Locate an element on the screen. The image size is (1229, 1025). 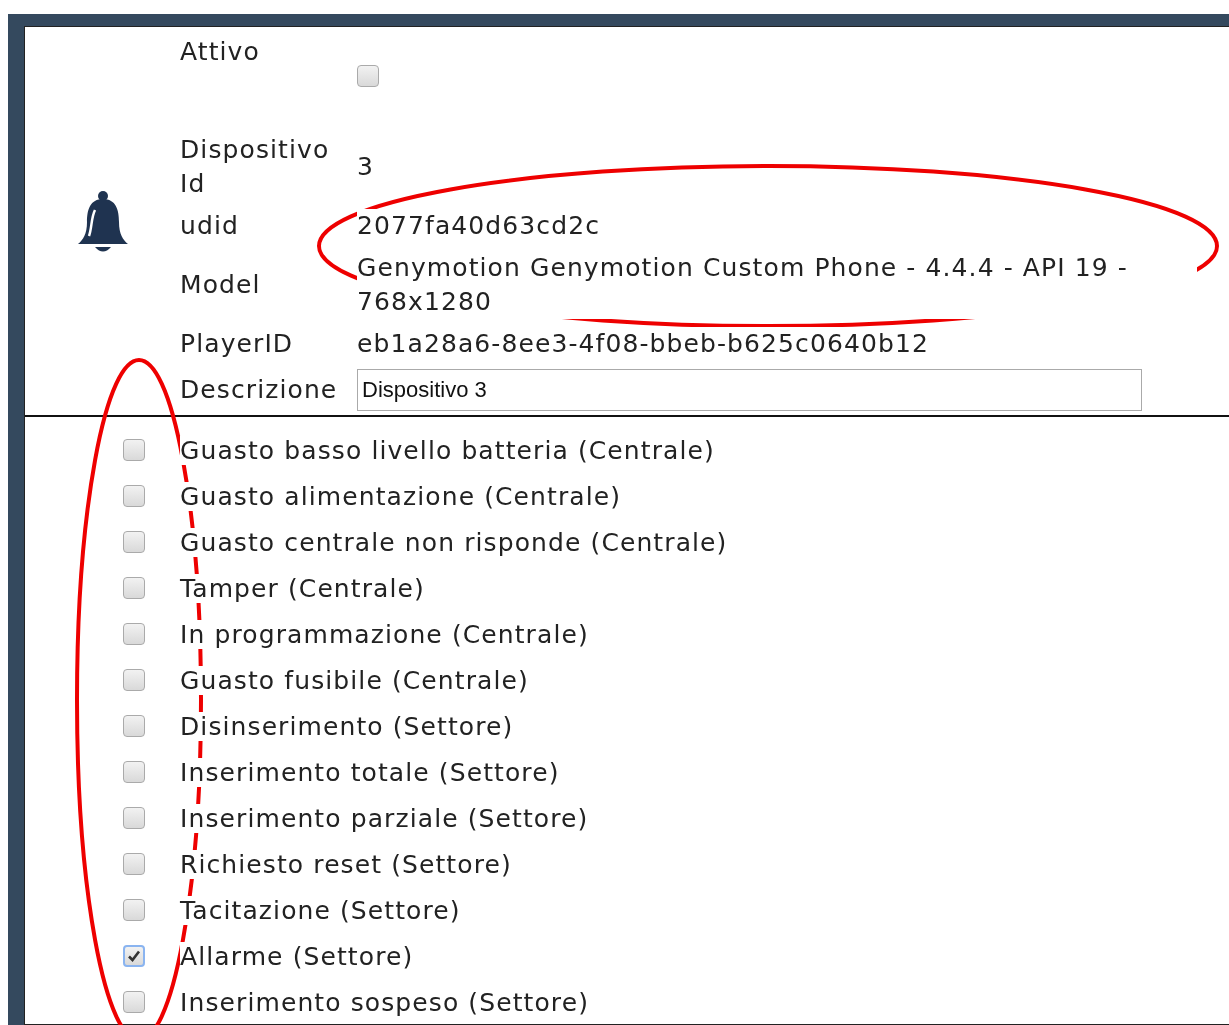
option-label: In programmazione (Centrale) is located at coordinates (384, 634).